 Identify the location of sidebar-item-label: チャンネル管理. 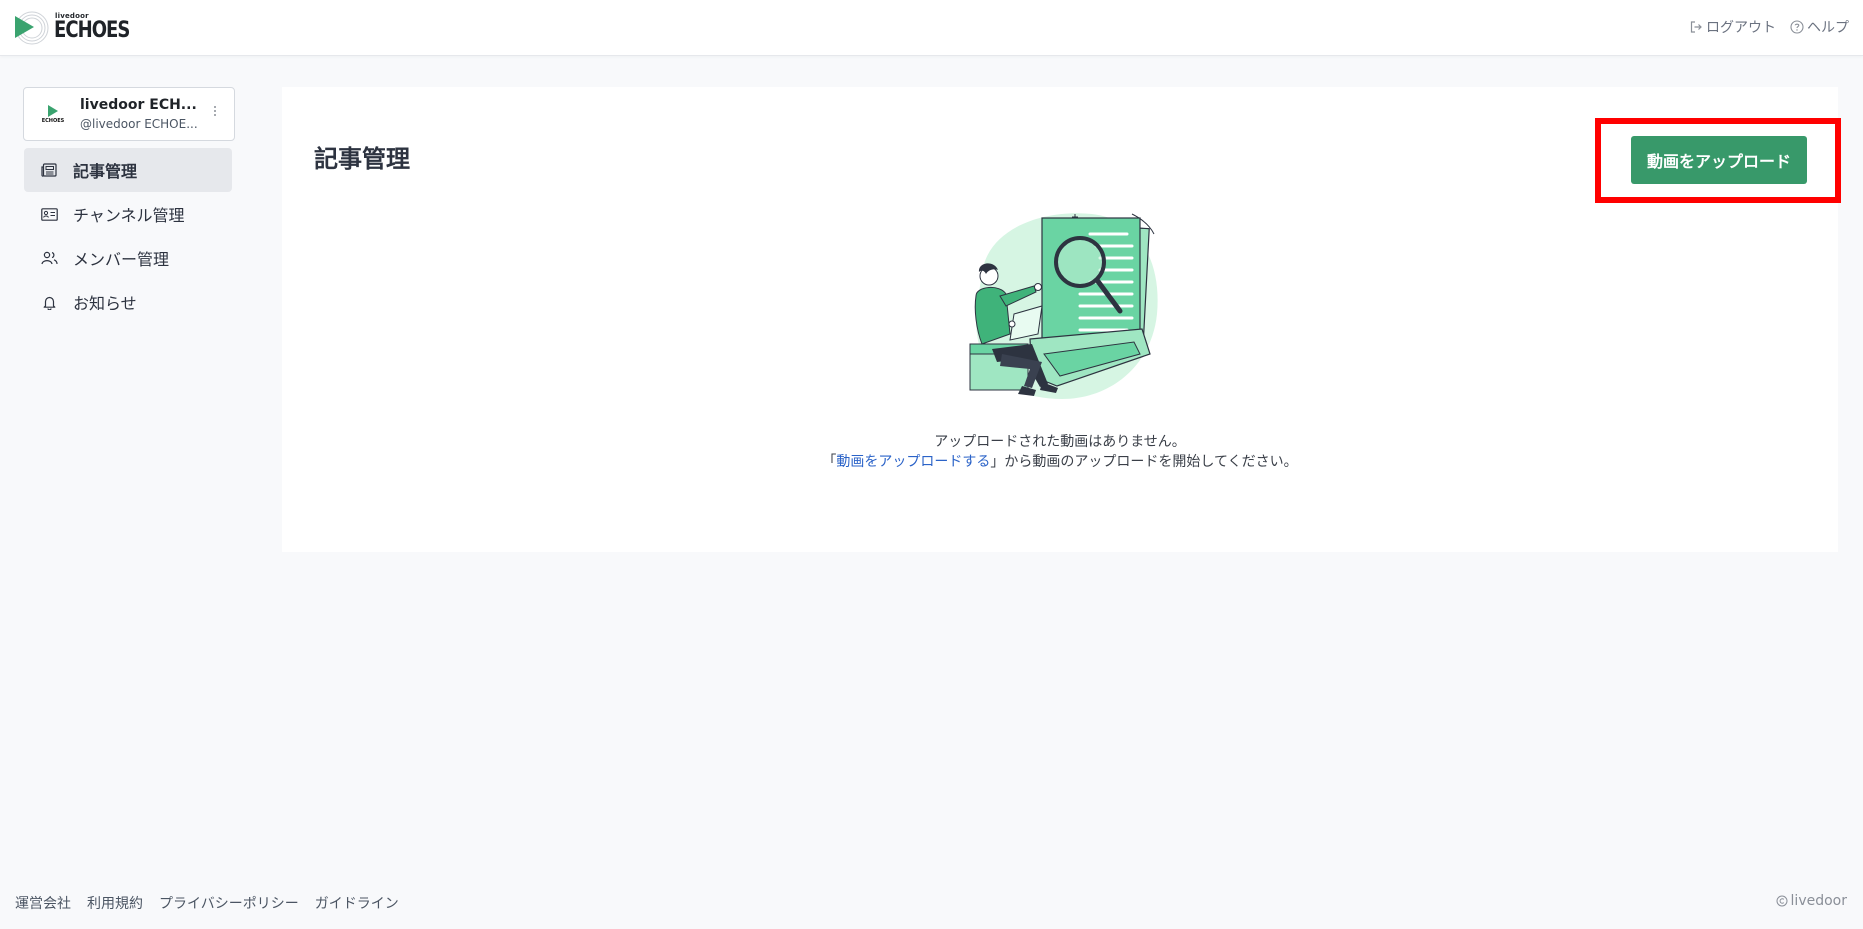
(129, 215).